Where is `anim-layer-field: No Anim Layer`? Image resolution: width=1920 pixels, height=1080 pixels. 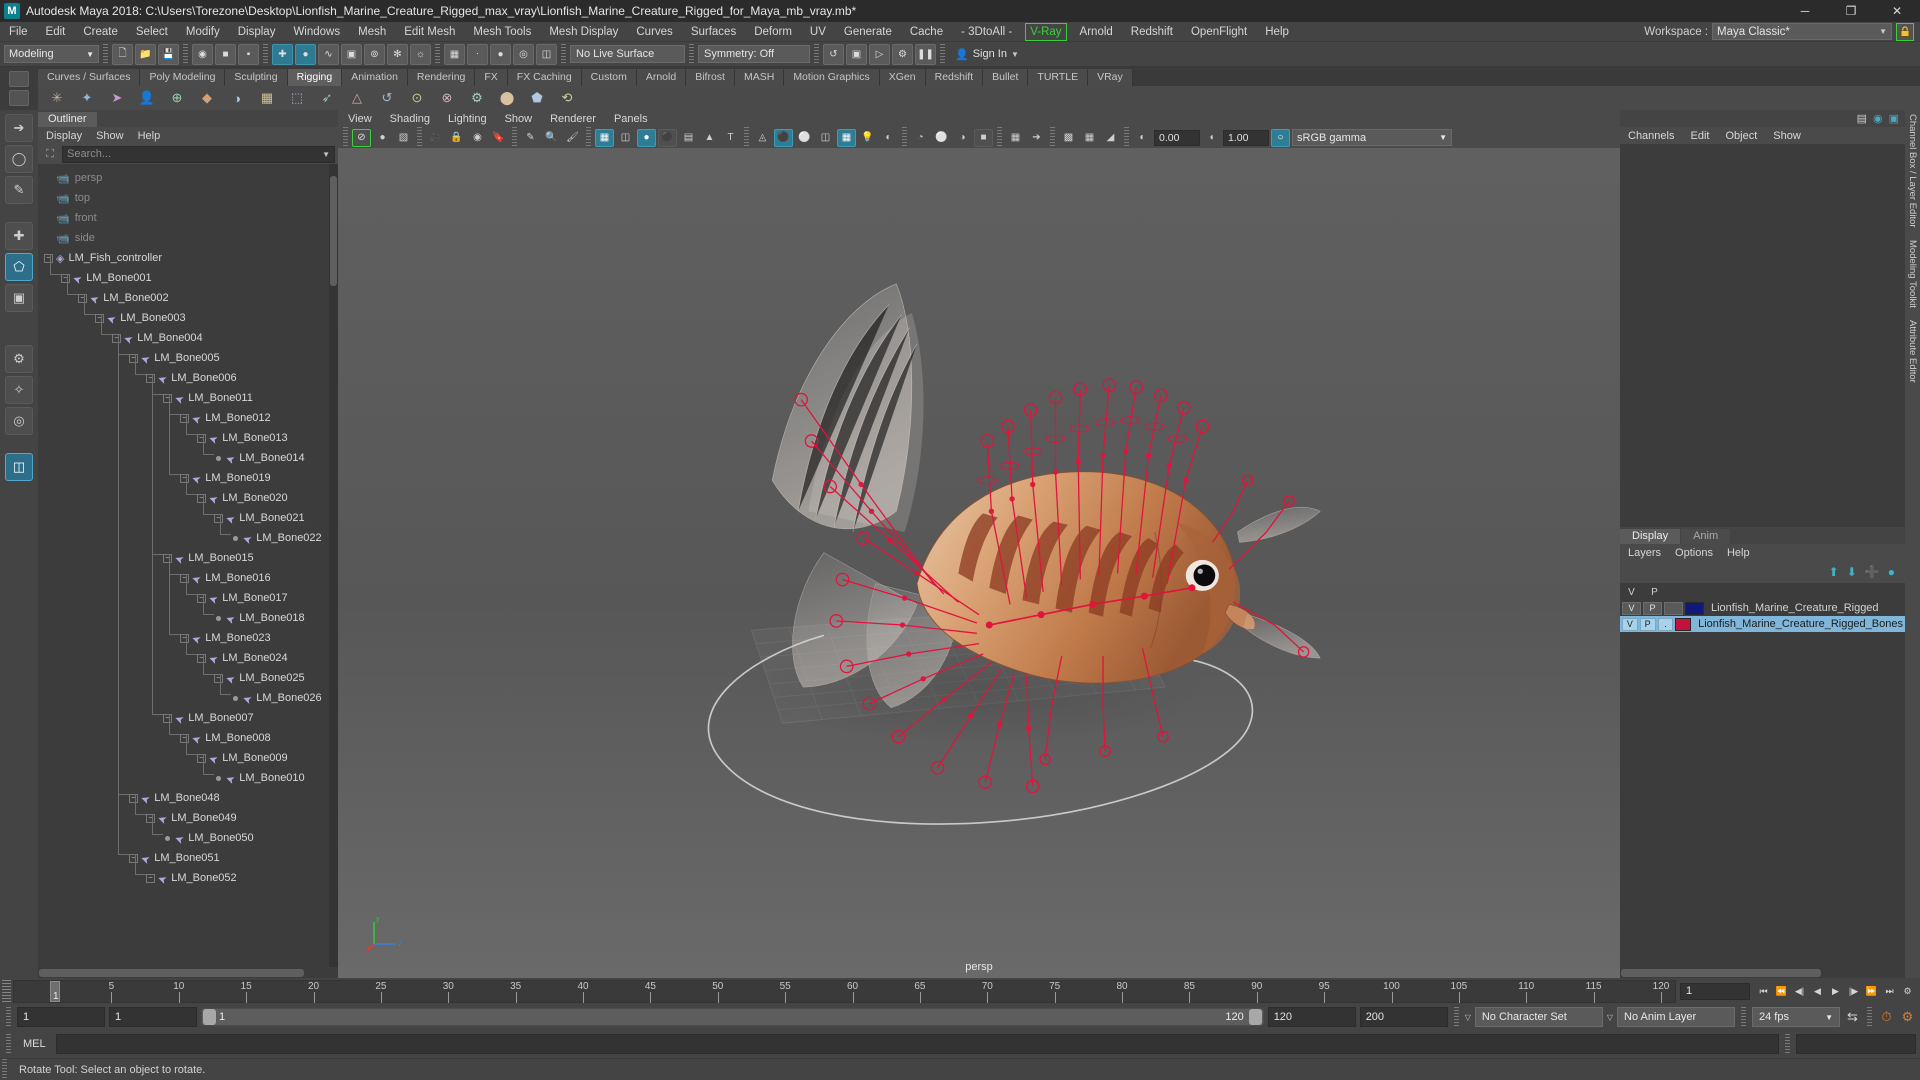 anim-layer-field: No Anim Layer is located at coordinates (1676, 1017).